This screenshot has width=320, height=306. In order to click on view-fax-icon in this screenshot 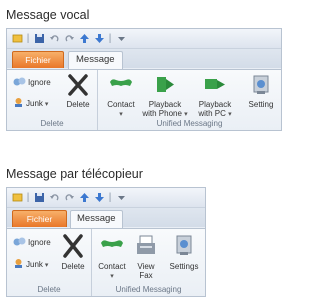, I will do `click(146, 247)`.